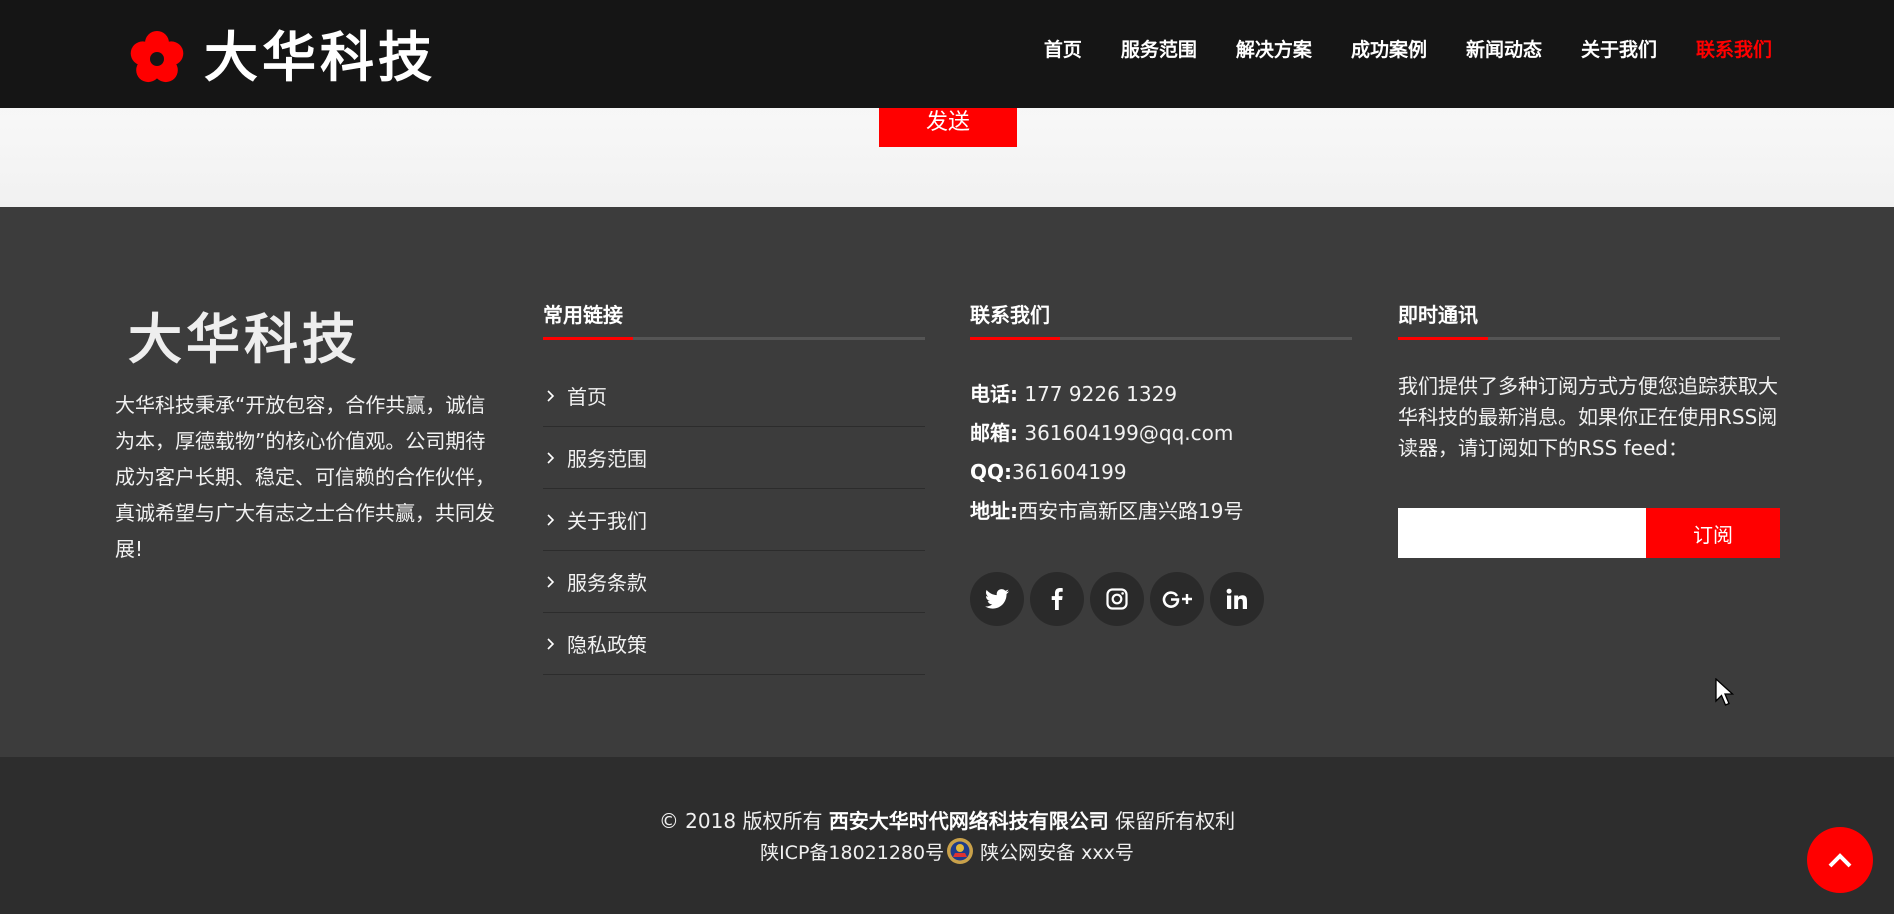 The width and height of the screenshot is (1894, 914). I want to click on copyright-text: © 2018 版权所有 西安大华时代网络科技有限公司 保留所有权利, so click(947, 821).